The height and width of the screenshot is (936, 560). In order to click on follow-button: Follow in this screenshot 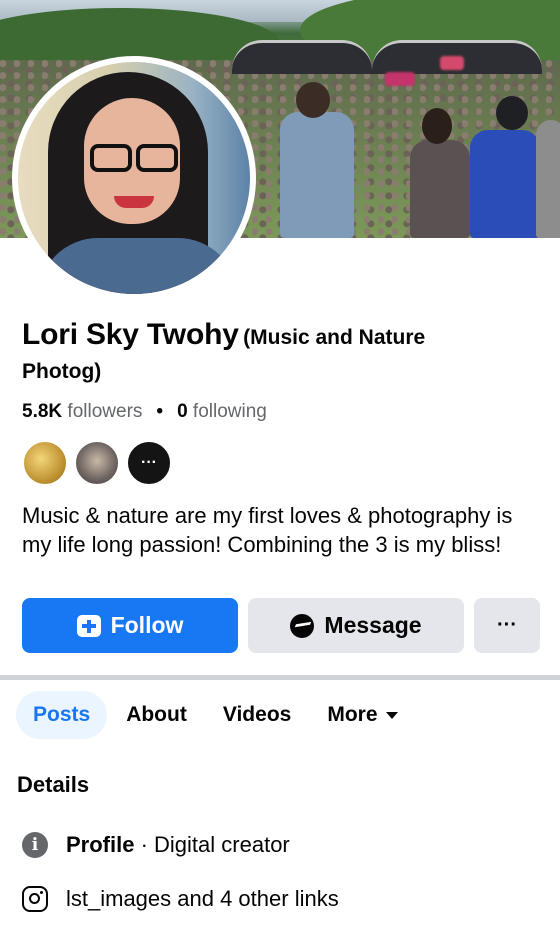, I will do `click(130, 625)`.